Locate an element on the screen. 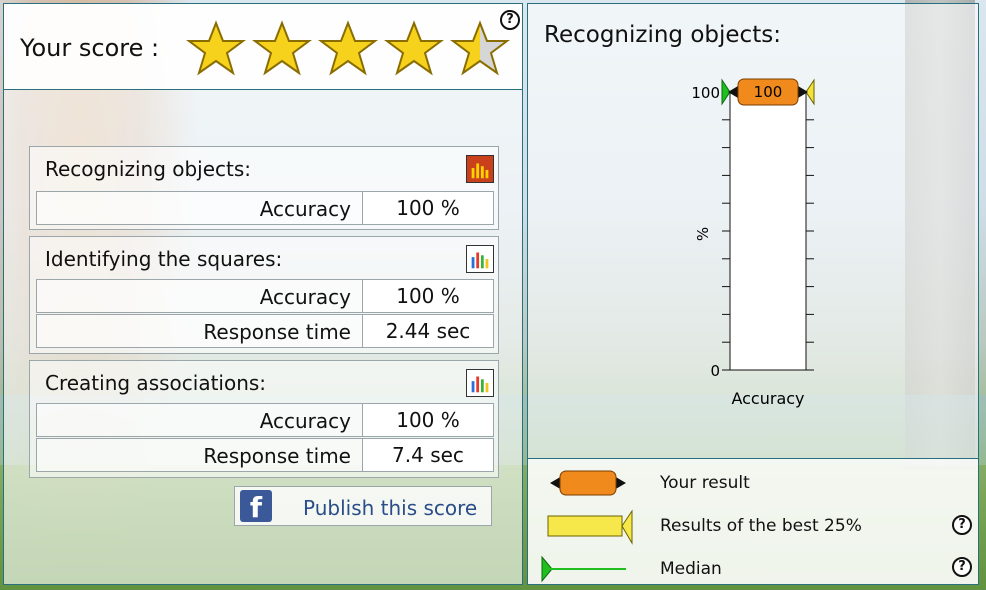 The image size is (986, 590). metric-value: 7.4 sec is located at coordinates (427, 455).